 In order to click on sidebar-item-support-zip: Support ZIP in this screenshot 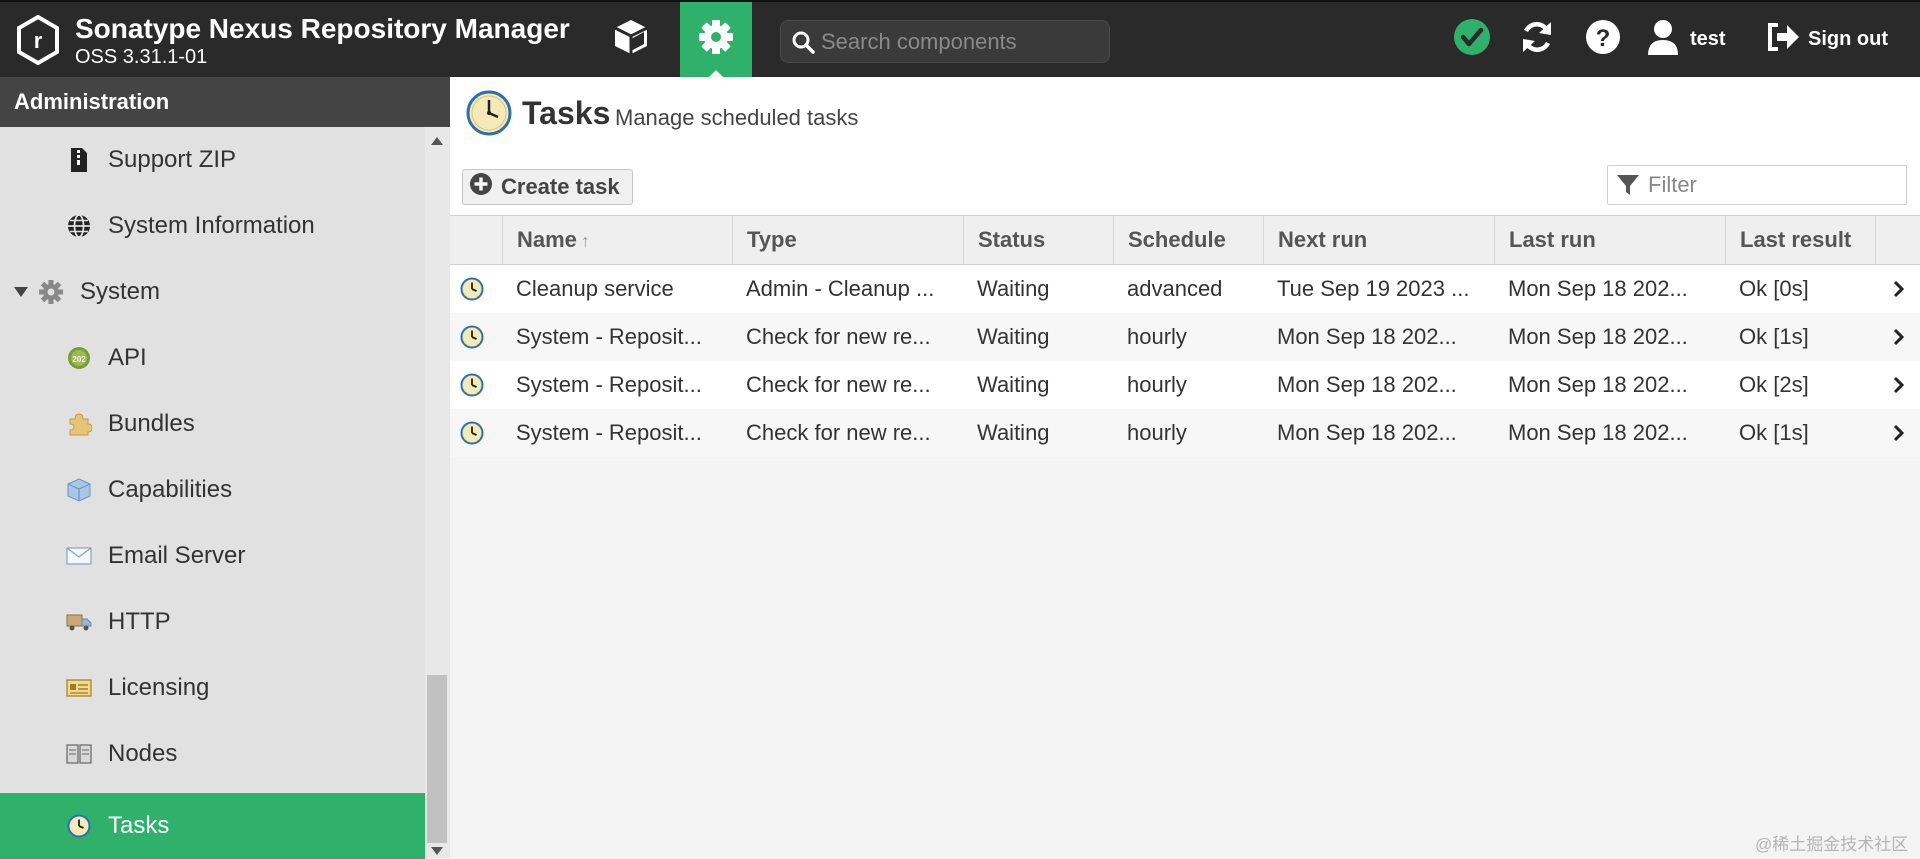, I will do `click(212, 160)`.